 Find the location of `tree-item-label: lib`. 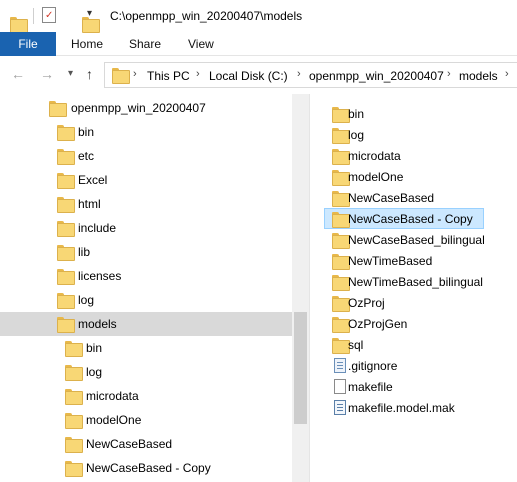

tree-item-label: lib is located at coordinates (84, 252).